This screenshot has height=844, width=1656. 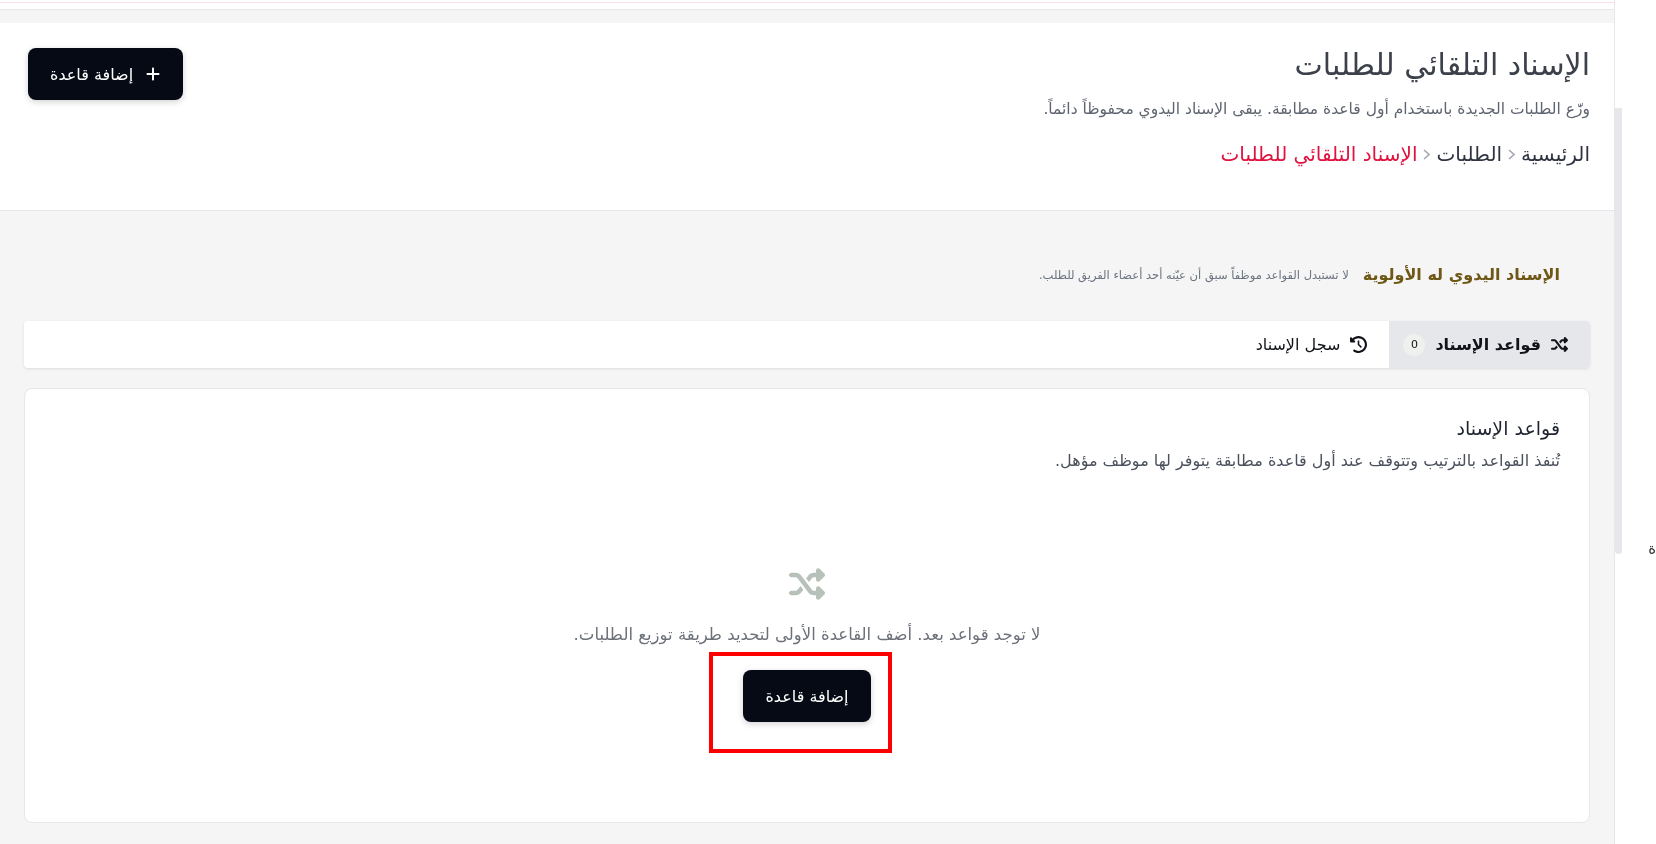 What do you see at coordinates (807, 634) in the screenshot?
I see `empty-state-message: لا توجد قواعد بعد. أضف القاعدة الأولى لتحديد طريقة توزيع الطلبات.` at bounding box center [807, 634].